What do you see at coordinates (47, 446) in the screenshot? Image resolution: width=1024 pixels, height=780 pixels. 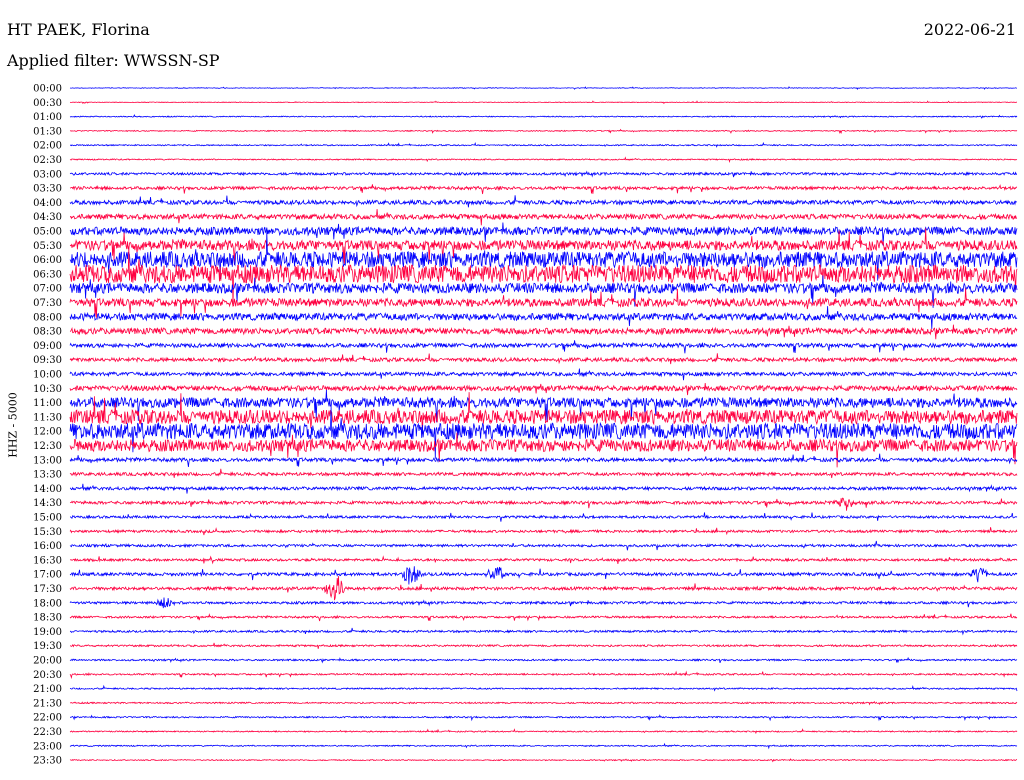 I see `y-tick-label: 12:30` at bounding box center [47, 446].